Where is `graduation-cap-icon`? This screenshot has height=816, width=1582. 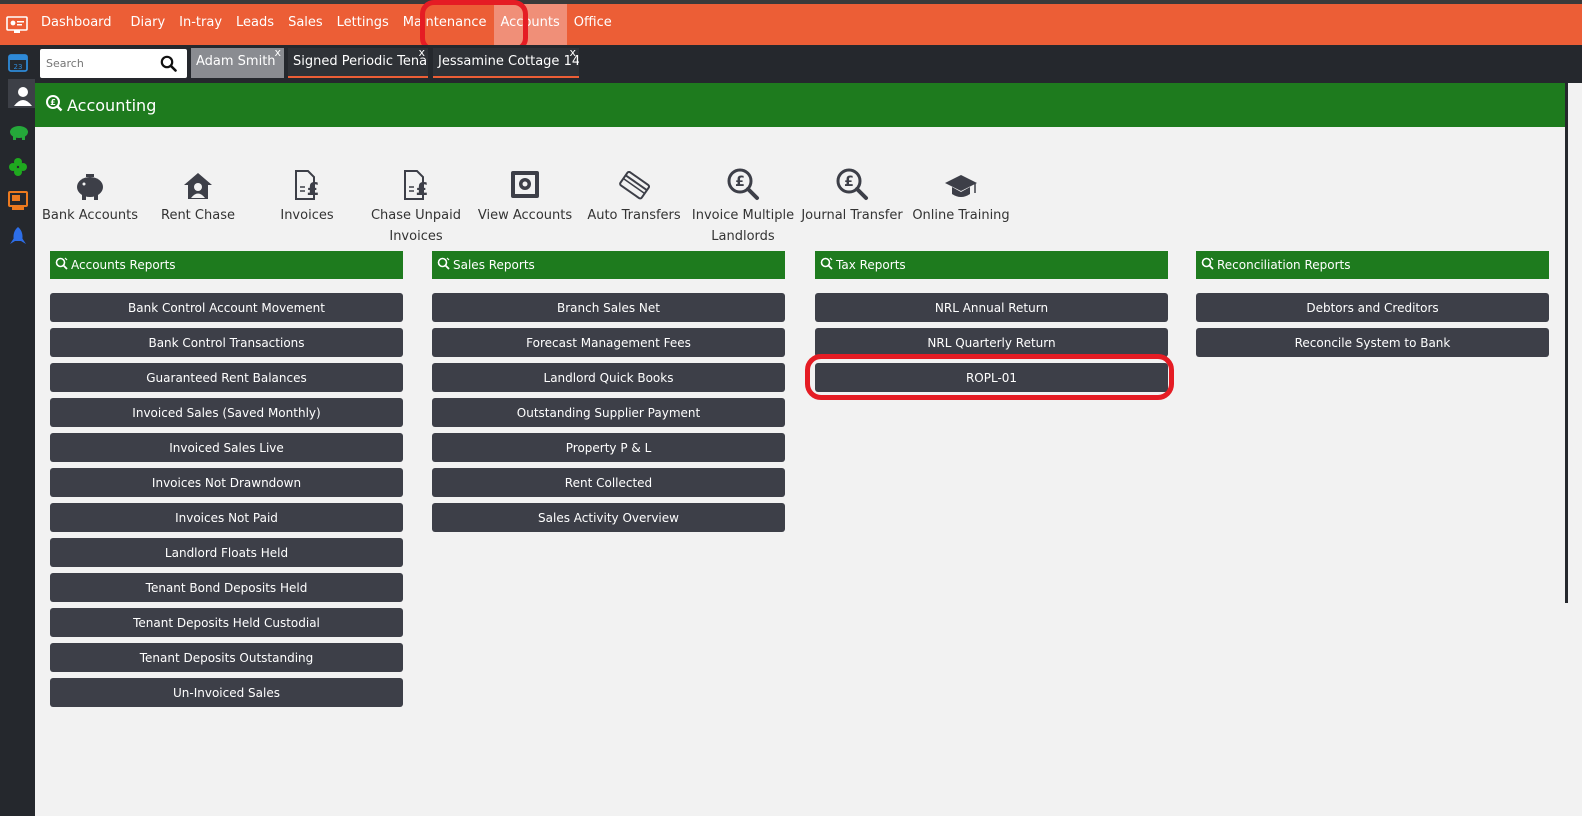 graduation-cap-icon is located at coordinates (961, 181).